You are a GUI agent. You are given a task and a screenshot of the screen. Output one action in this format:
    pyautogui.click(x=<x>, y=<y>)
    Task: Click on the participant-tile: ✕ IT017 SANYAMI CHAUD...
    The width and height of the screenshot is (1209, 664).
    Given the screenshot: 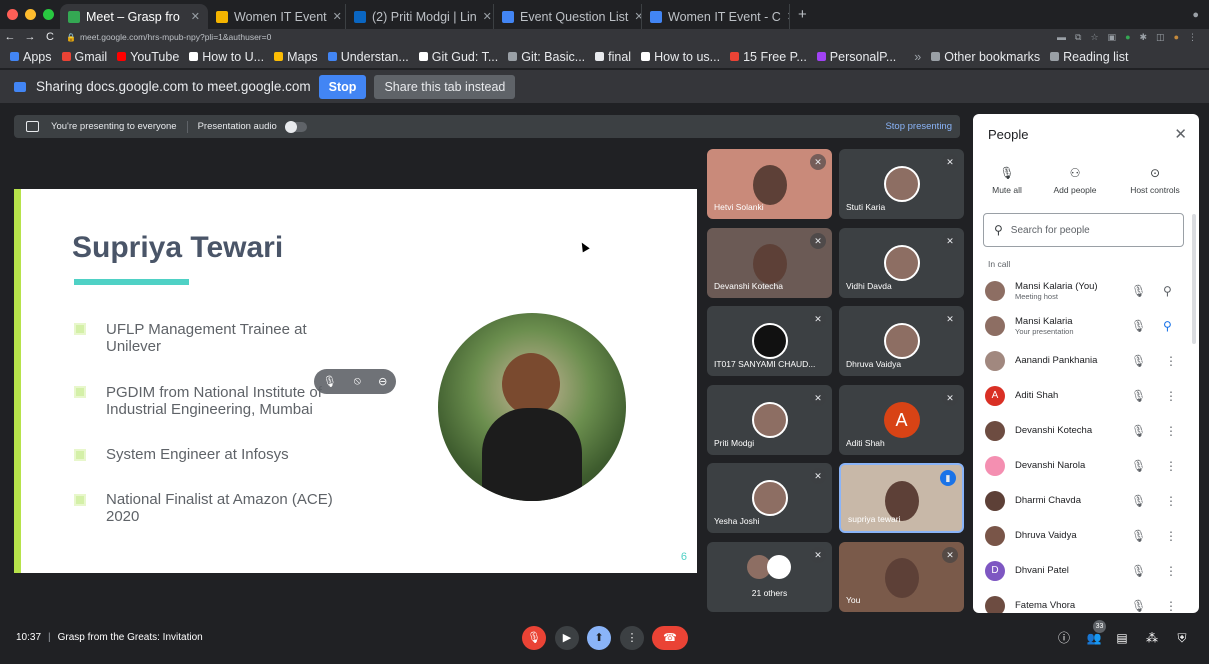 What is the action you would take?
    pyautogui.click(x=769, y=341)
    